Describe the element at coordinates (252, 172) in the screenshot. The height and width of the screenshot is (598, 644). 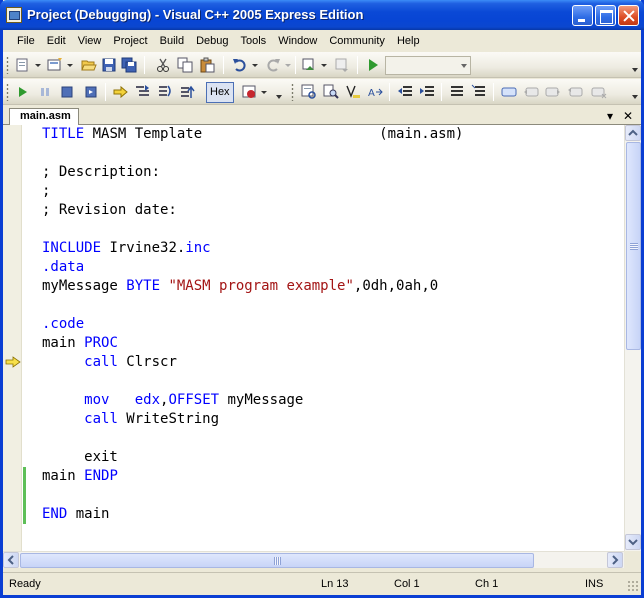
I see `code-line: ; Description:` at that location.